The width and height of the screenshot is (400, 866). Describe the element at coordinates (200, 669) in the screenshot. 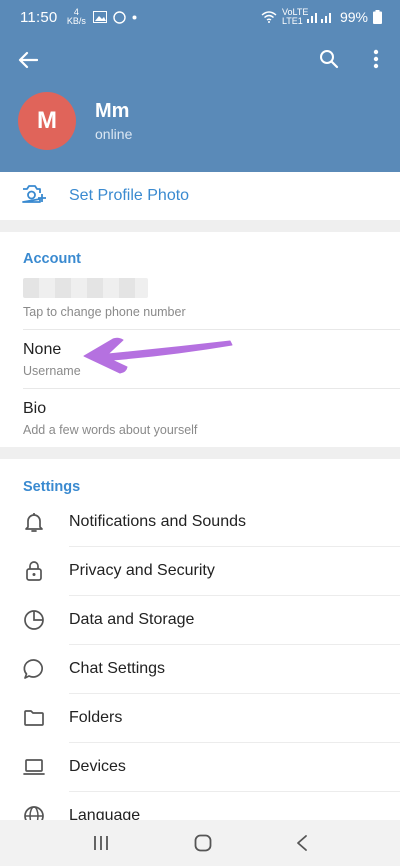

I see `settings-item-chat: Chat Settings` at that location.